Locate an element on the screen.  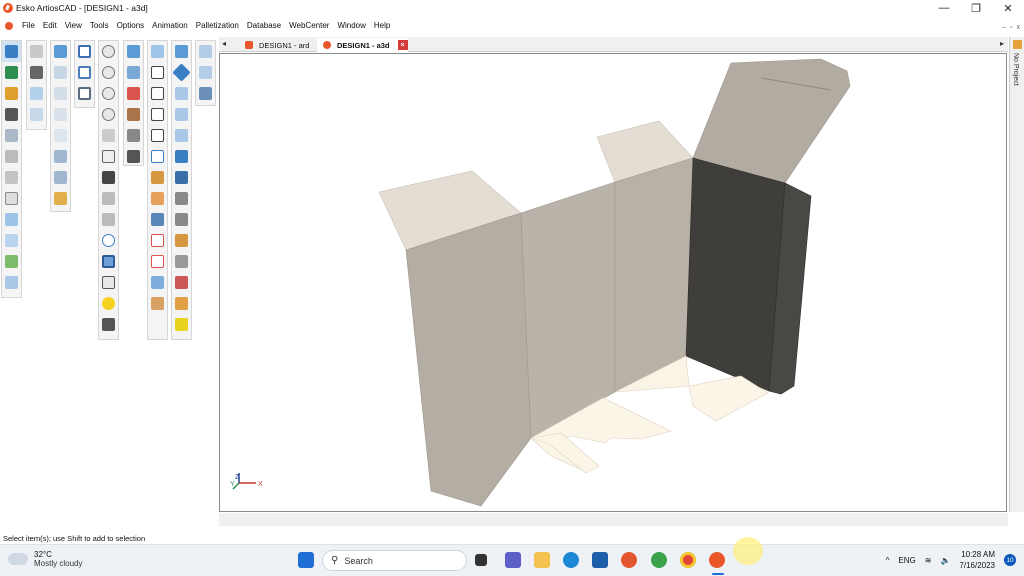
pallet-button is located at coordinates (157, 303).